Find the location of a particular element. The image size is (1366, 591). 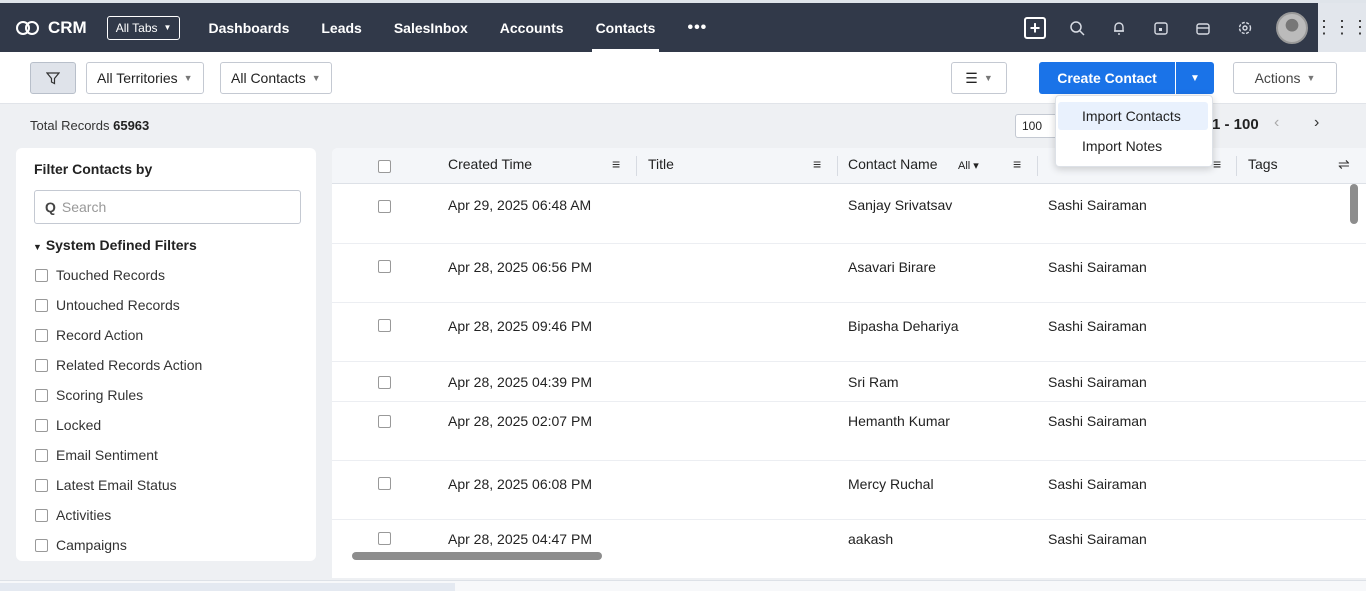

calendar-button is located at coordinates (1161, 27).